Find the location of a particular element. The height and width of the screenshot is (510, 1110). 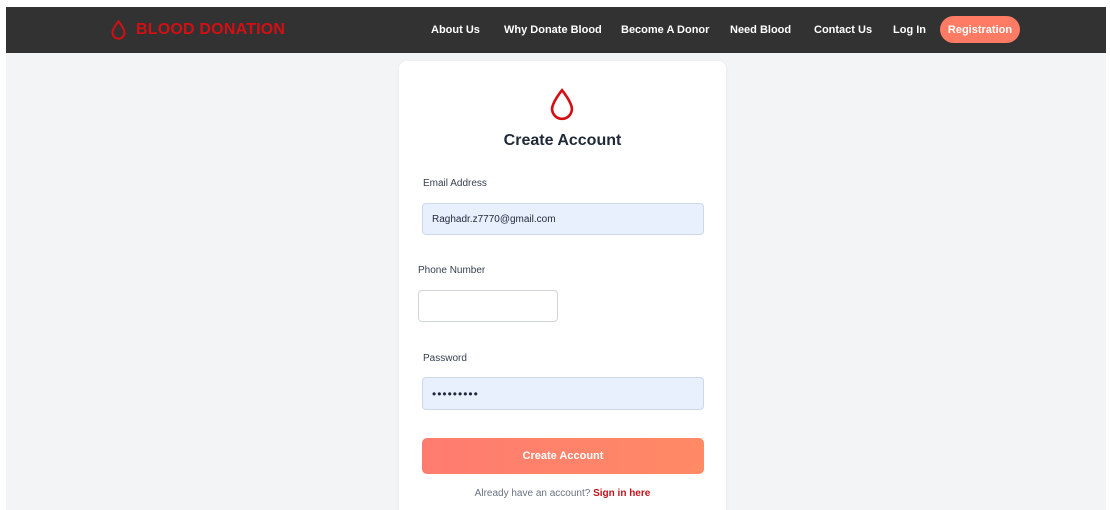

signin-row: Already have an account? Sign in here is located at coordinates (562, 493).